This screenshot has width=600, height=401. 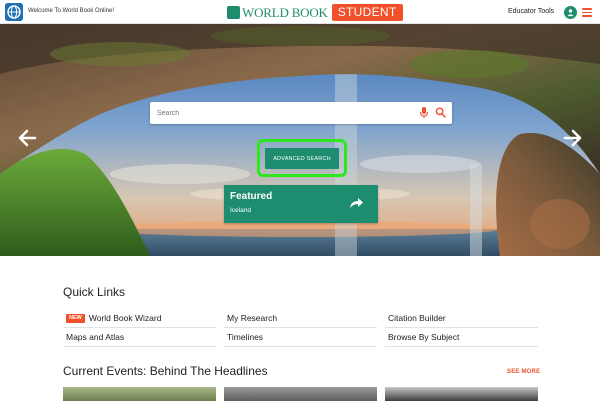 I want to click on microphone-icon, so click(x=424, y=112).